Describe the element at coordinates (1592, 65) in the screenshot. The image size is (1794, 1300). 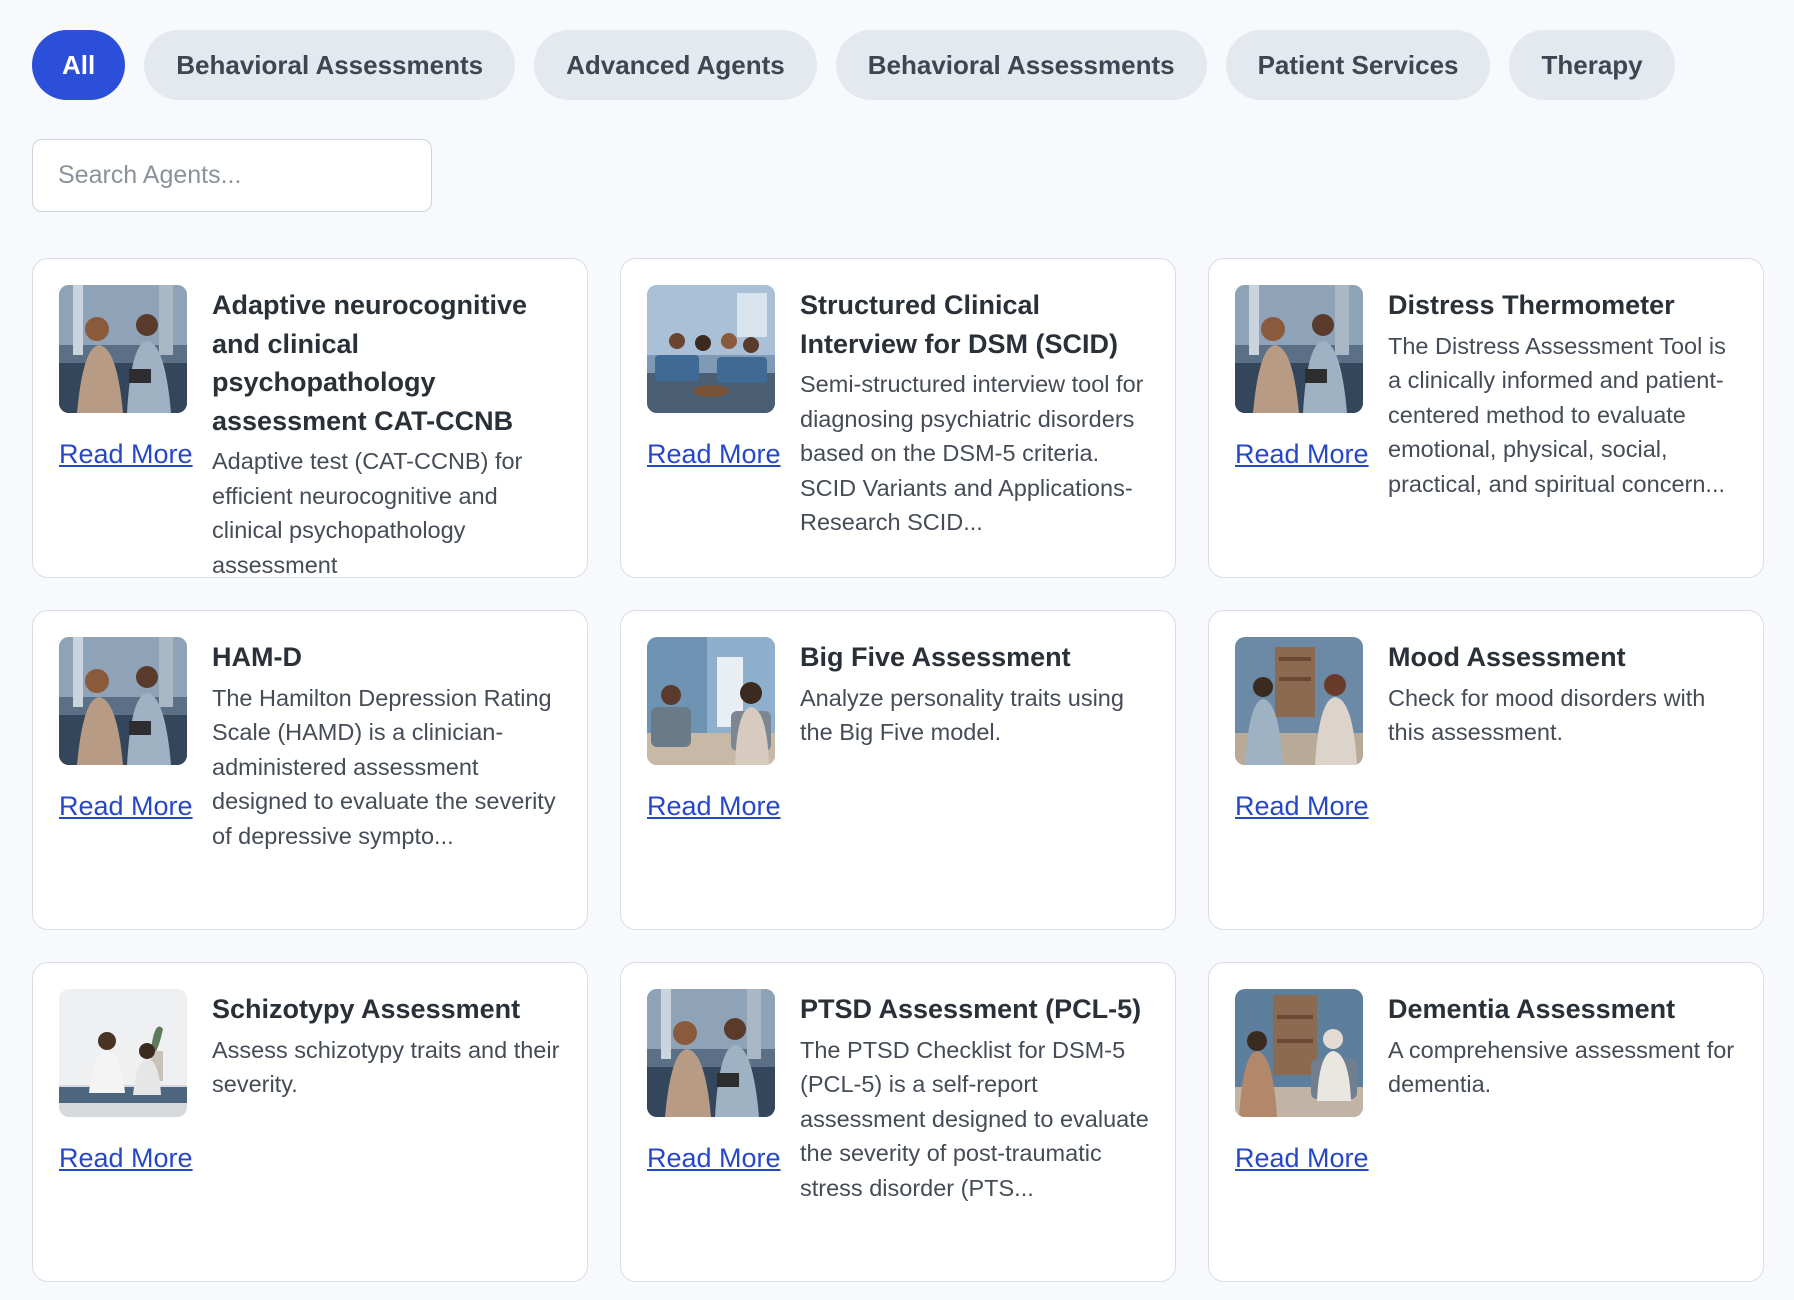
I see `filter-therapy: Therapy` at that location.